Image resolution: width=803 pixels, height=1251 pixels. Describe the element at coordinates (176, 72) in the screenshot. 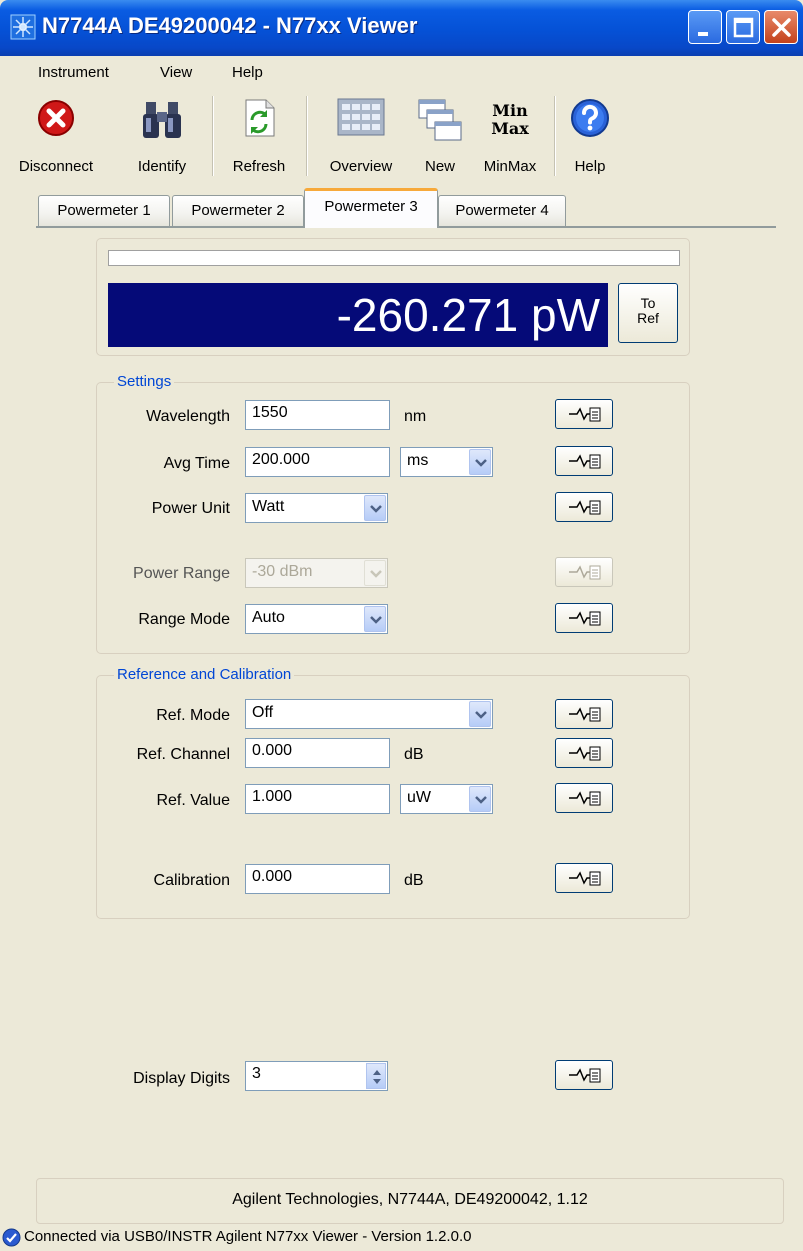

I see `menu-view: View` at that location.